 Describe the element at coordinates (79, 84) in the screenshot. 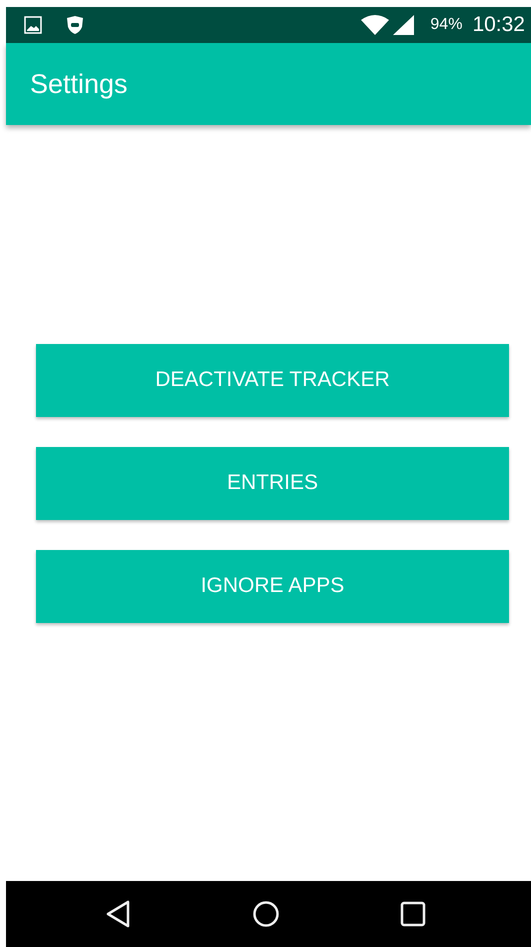

I see `app-bar-title: Settings` at that location.